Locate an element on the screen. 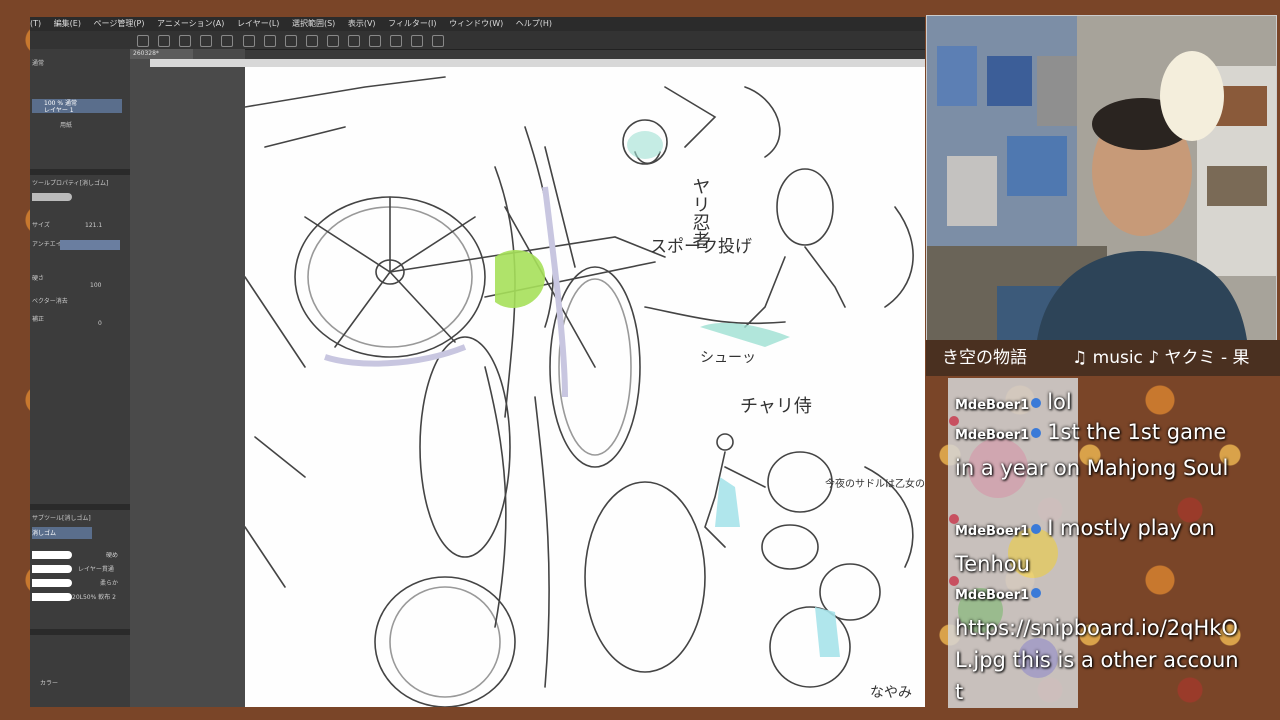 The image size is (1280, 720). subtool-item-through: レイヤー貫通 is located at coordinates (96, 569).